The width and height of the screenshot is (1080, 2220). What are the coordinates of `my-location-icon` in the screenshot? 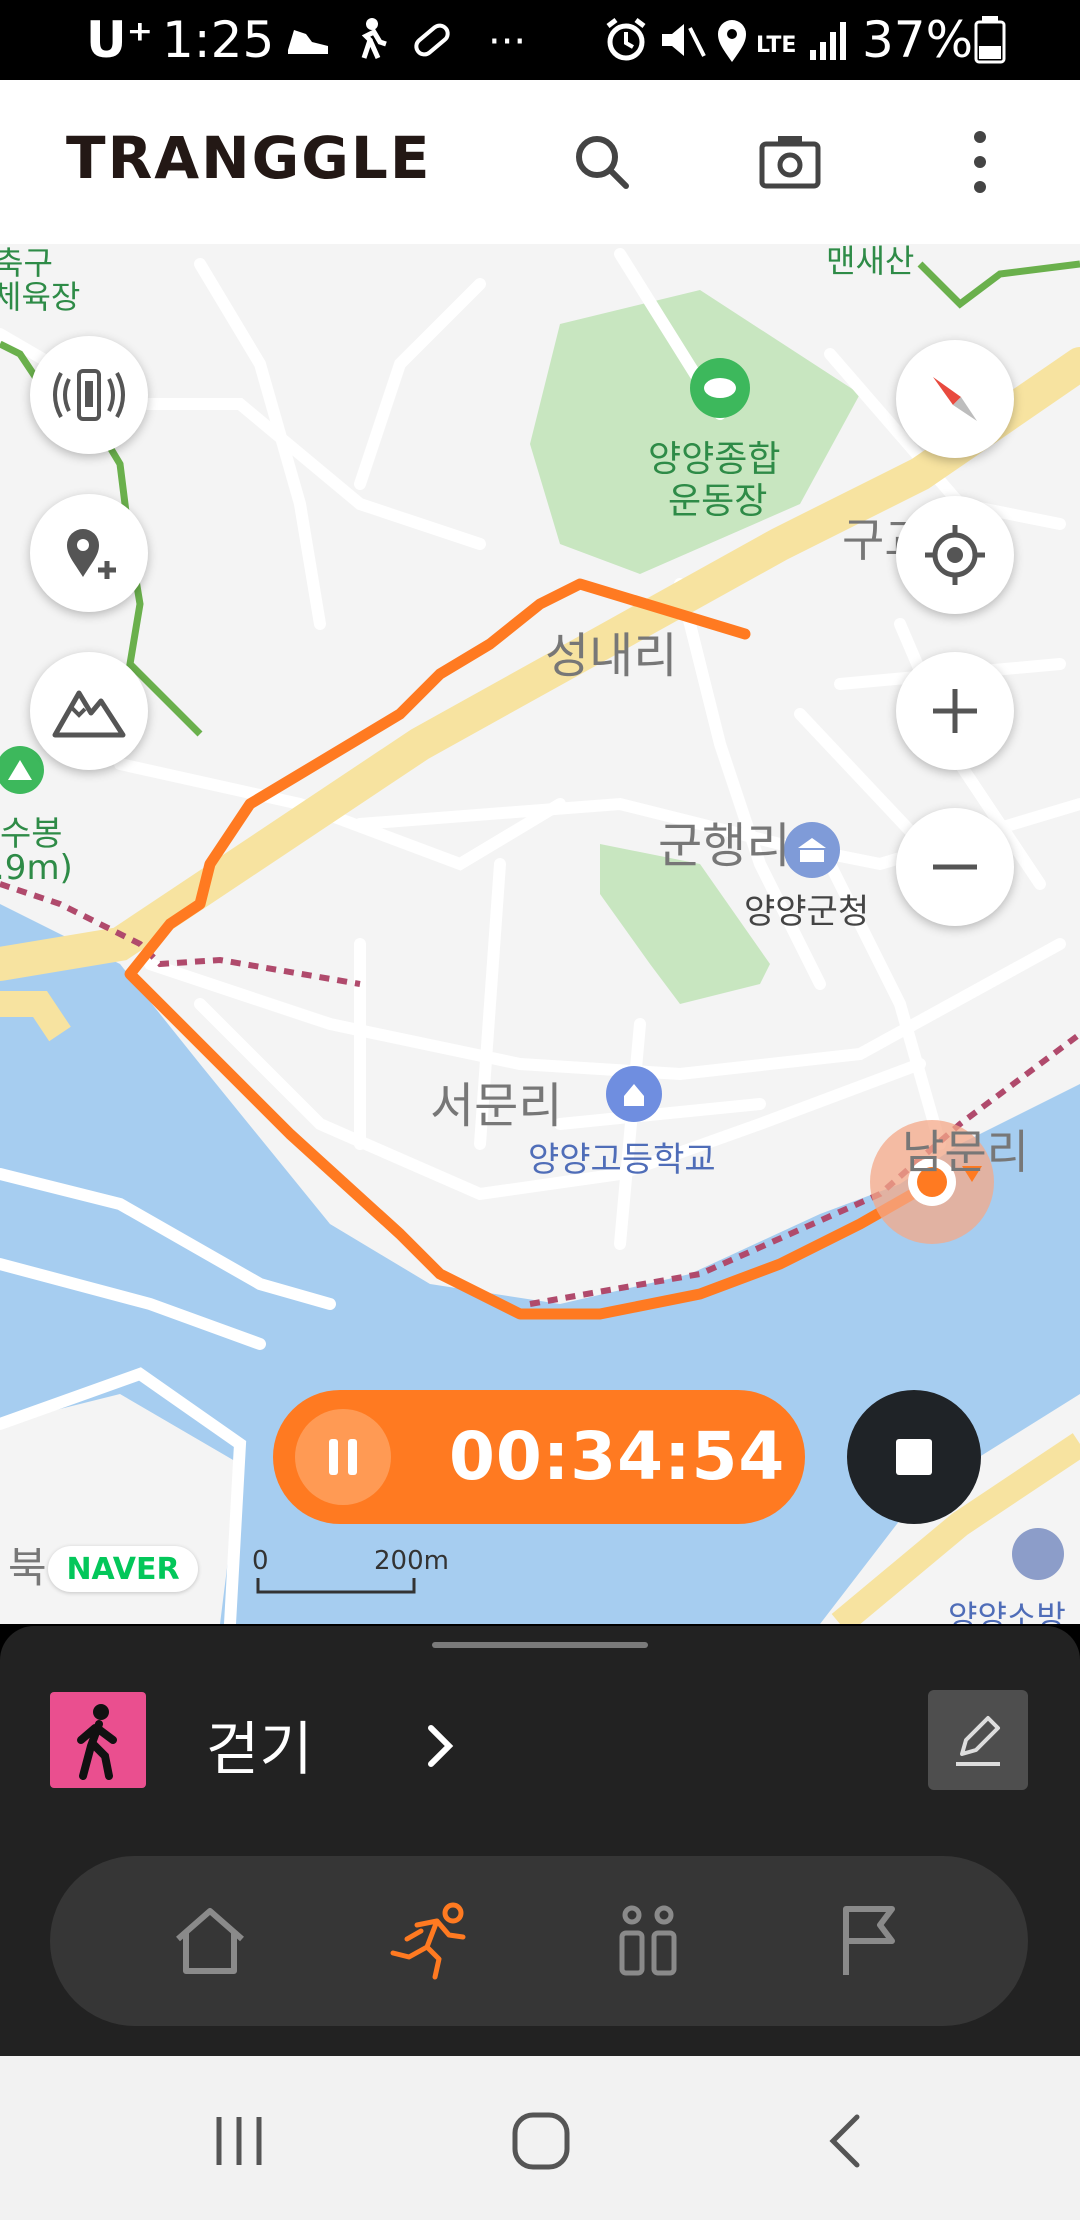 It's located at (955, 555).